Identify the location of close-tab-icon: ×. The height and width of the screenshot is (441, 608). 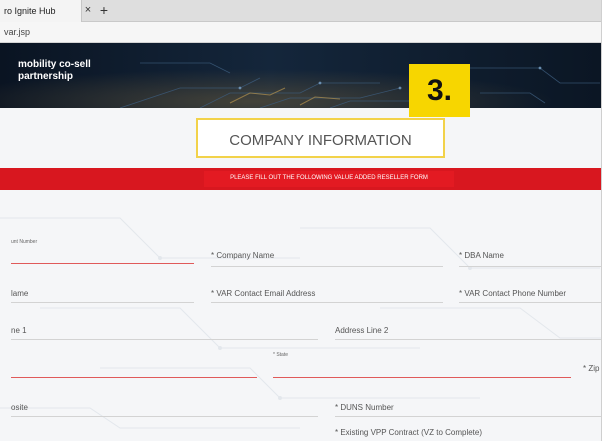
(88, 10).